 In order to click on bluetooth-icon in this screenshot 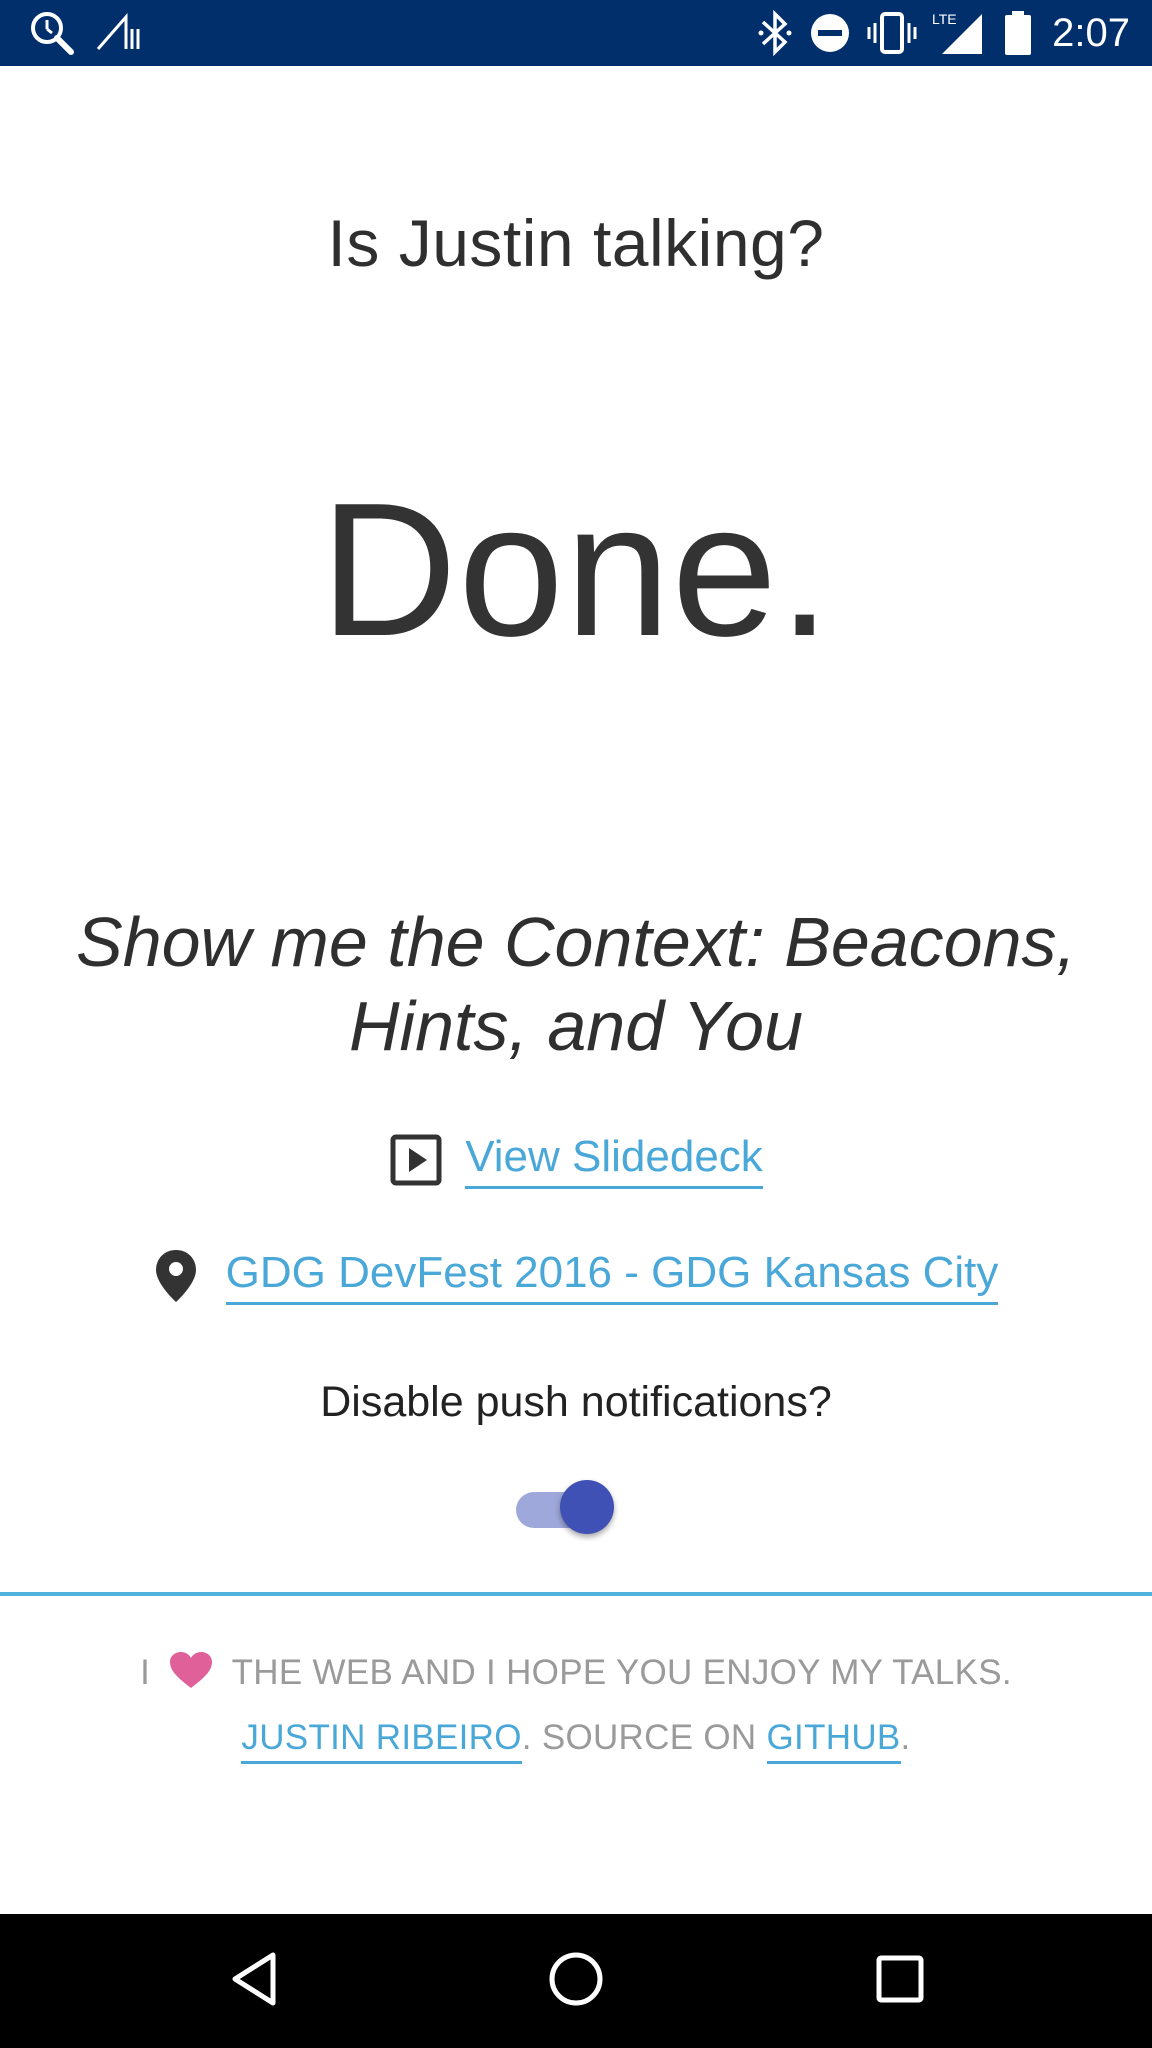, I will do `click(775, 33)`.